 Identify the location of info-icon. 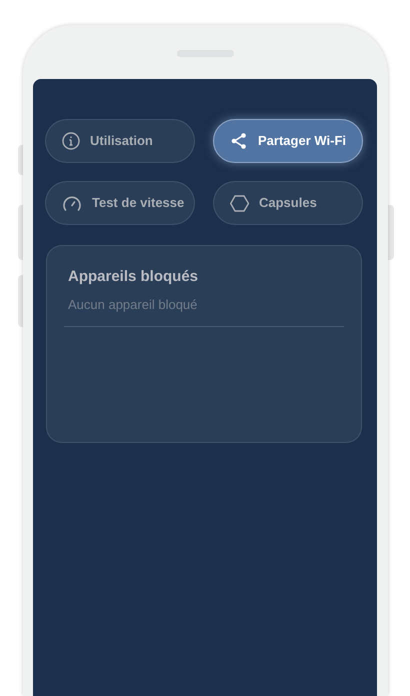
(71, 141).